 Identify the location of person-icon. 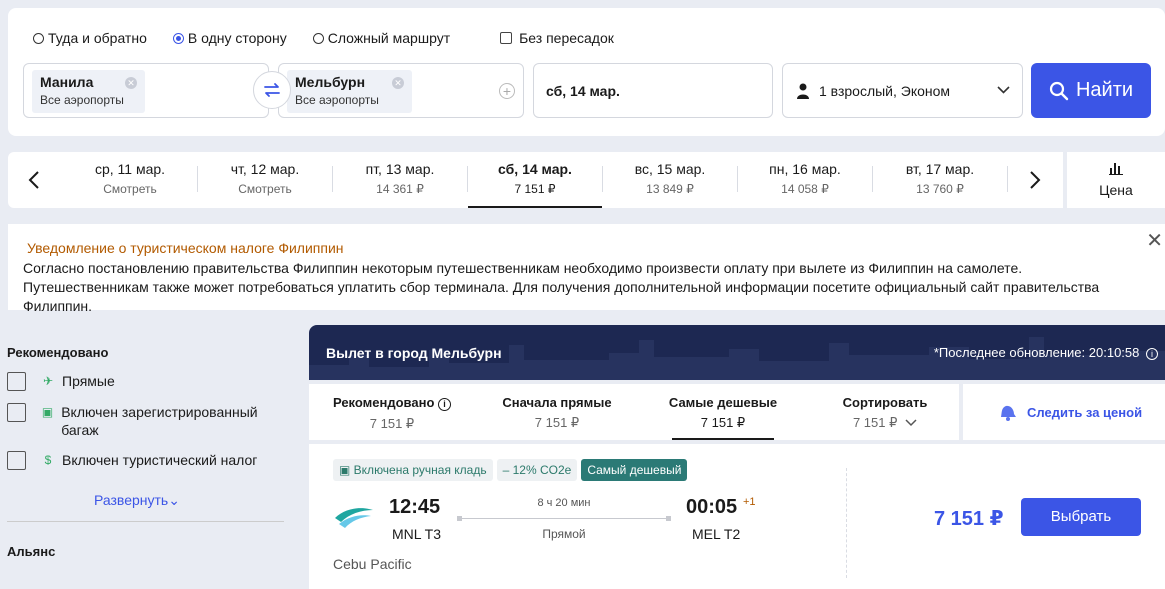
(803, 91).